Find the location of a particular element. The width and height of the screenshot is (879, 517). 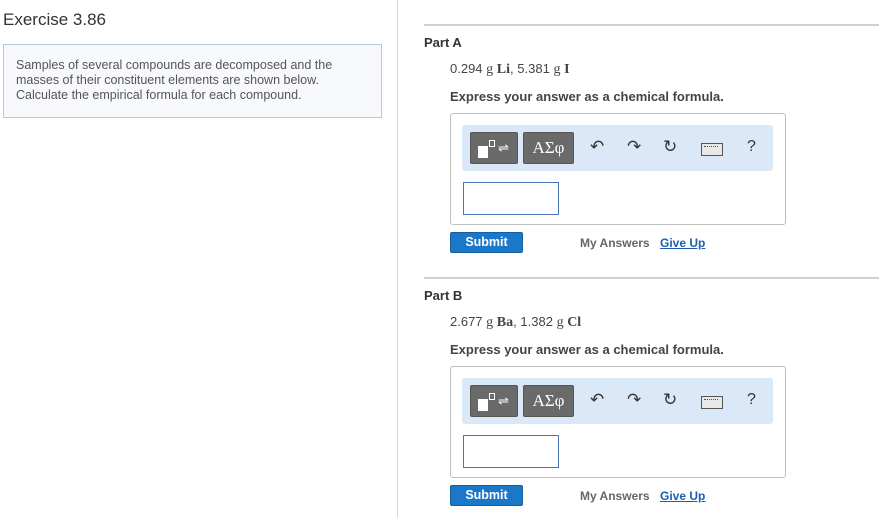

part-b-answer-editor: ⇌ ΑΣφ ↶ ↷ ↻ ? is located at coordinates (618, 422).